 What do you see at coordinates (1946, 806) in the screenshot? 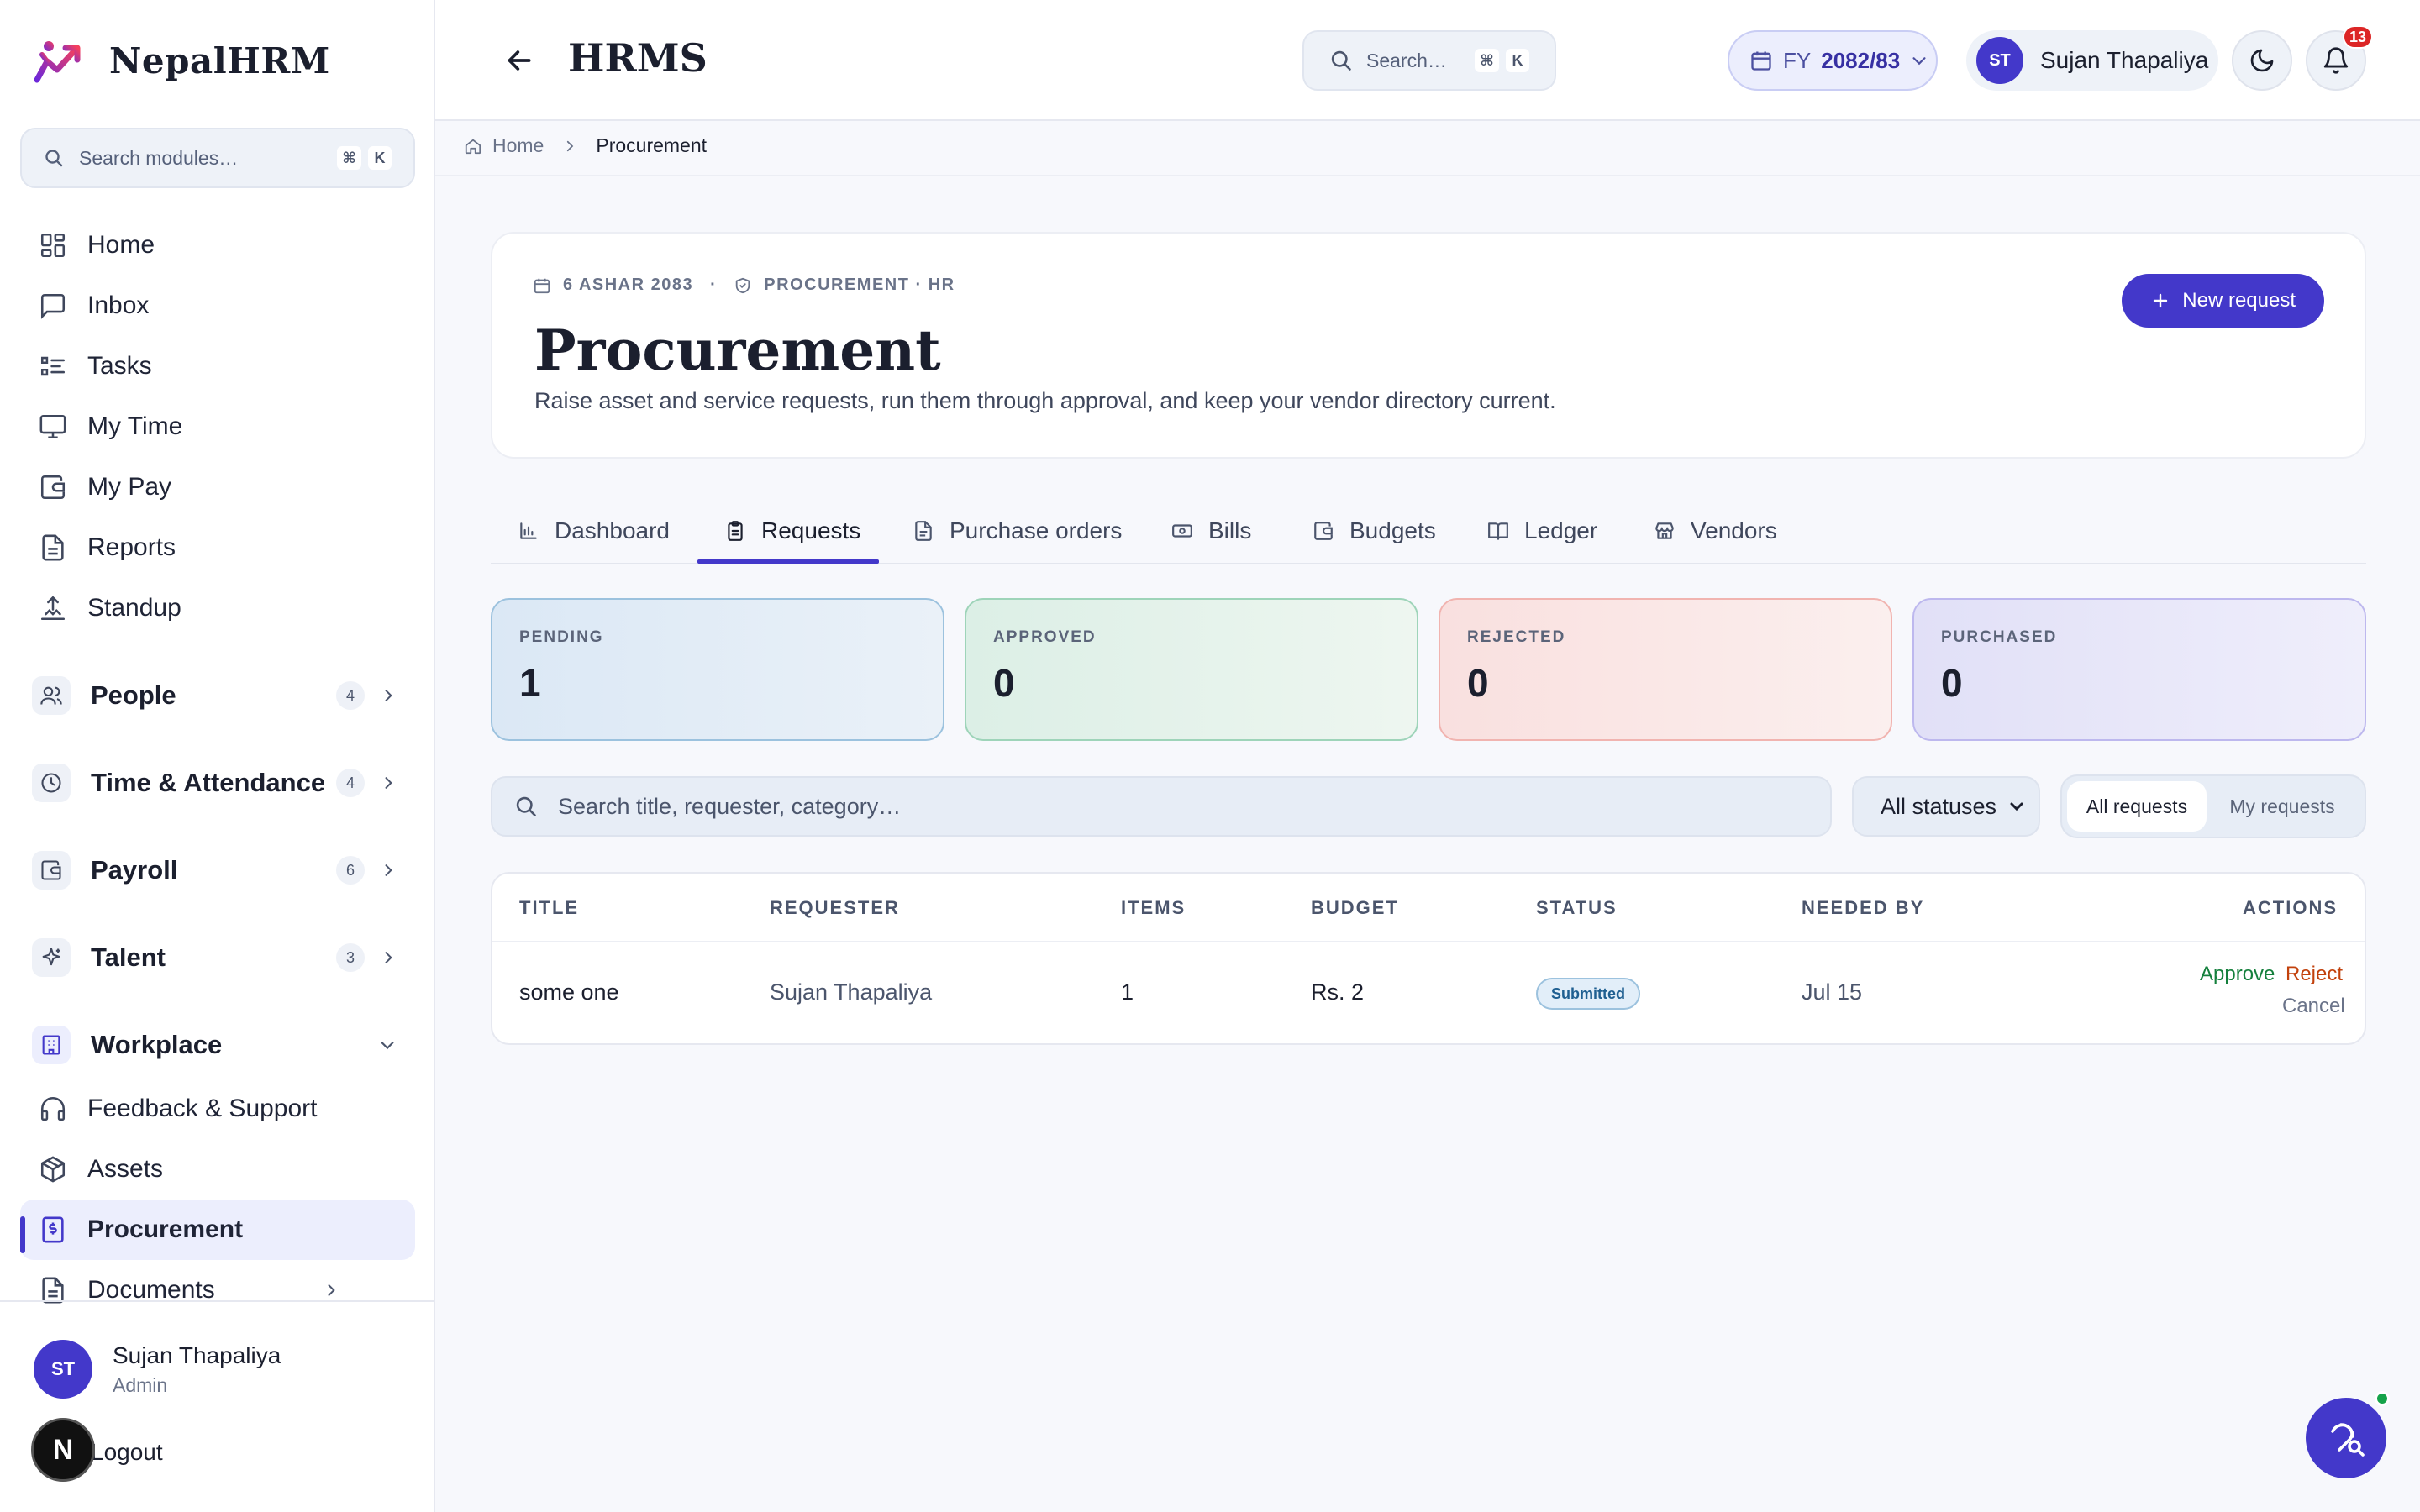
I see `status-filter-select: All statuses` at bounding box center [1946, 806].